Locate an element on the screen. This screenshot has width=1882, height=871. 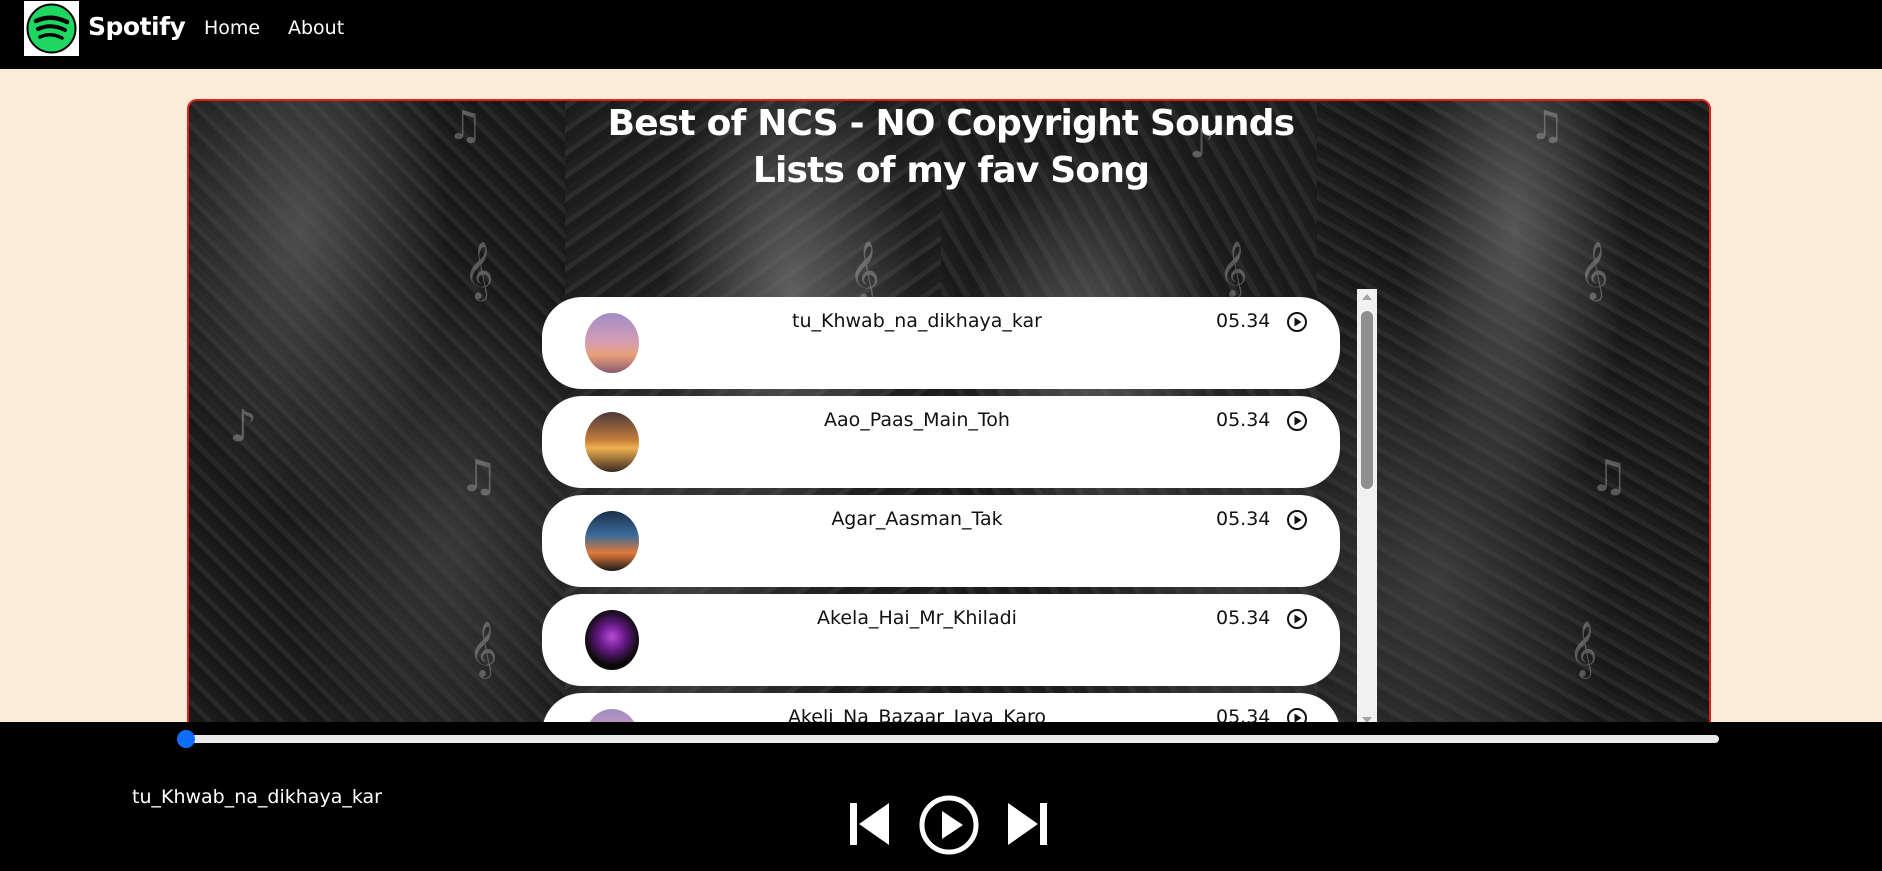
song-item: Akela_Hai_Mr_Khiladi 05.34 is located at coordinates (941, 640).